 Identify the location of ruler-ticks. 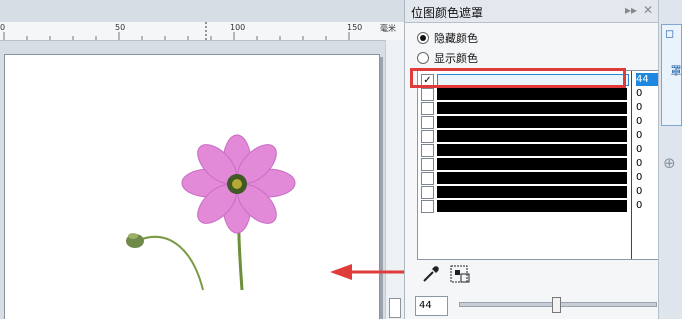
(176, 31).